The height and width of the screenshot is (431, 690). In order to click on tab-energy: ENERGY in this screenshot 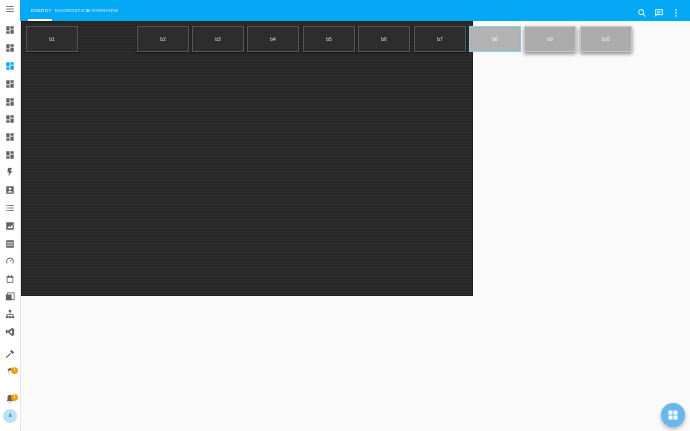, I will do `click(41, 10)`.